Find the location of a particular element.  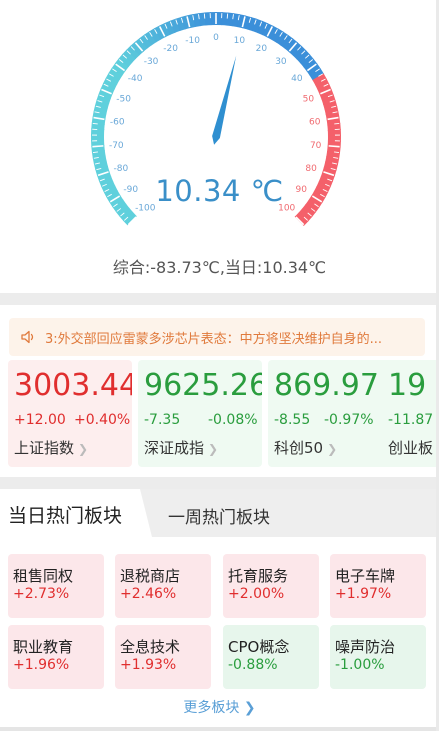

index-value: 19 is located at coordinates (407, 385).